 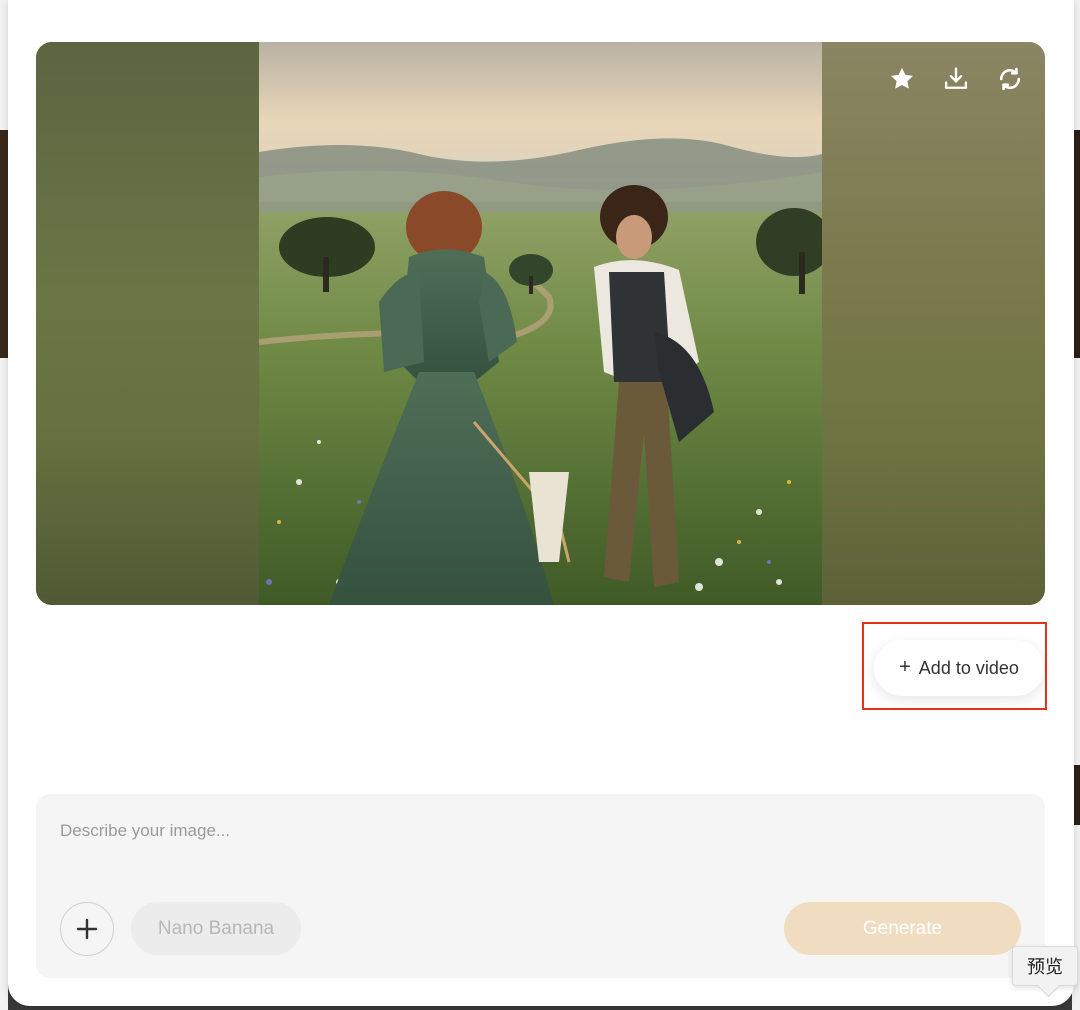 What do you see at coordinates (902, 928) in the screenshot?
I see `generate-button: Generate` at bounding box center [902, 928].